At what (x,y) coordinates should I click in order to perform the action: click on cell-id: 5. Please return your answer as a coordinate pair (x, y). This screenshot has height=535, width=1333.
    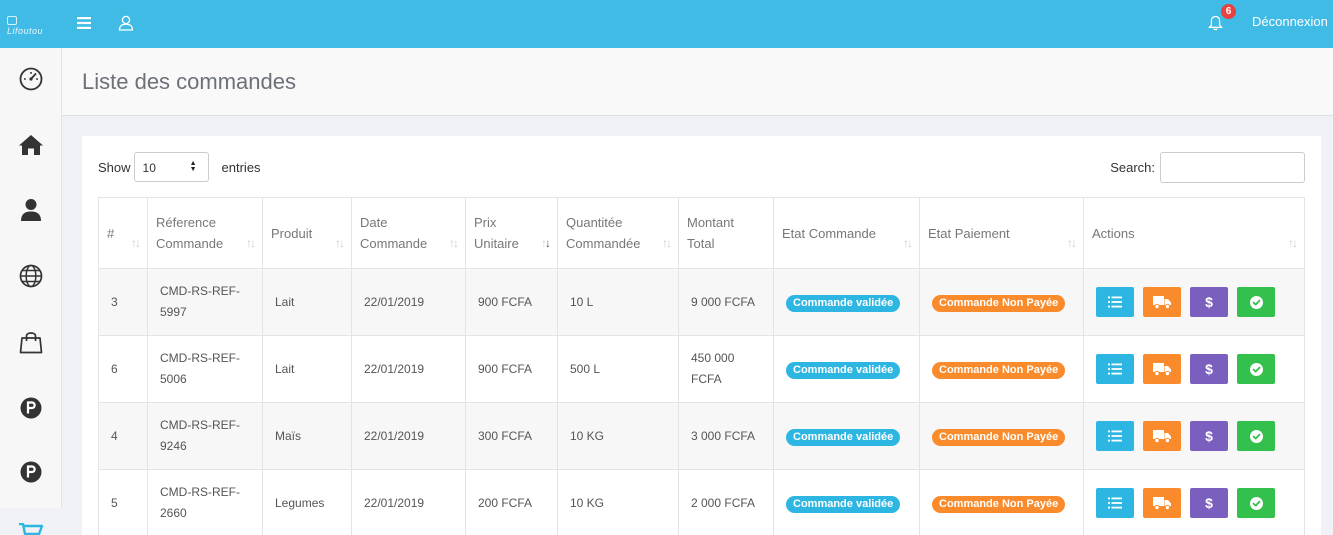
    Looking at the image, I should click on (123, 502).